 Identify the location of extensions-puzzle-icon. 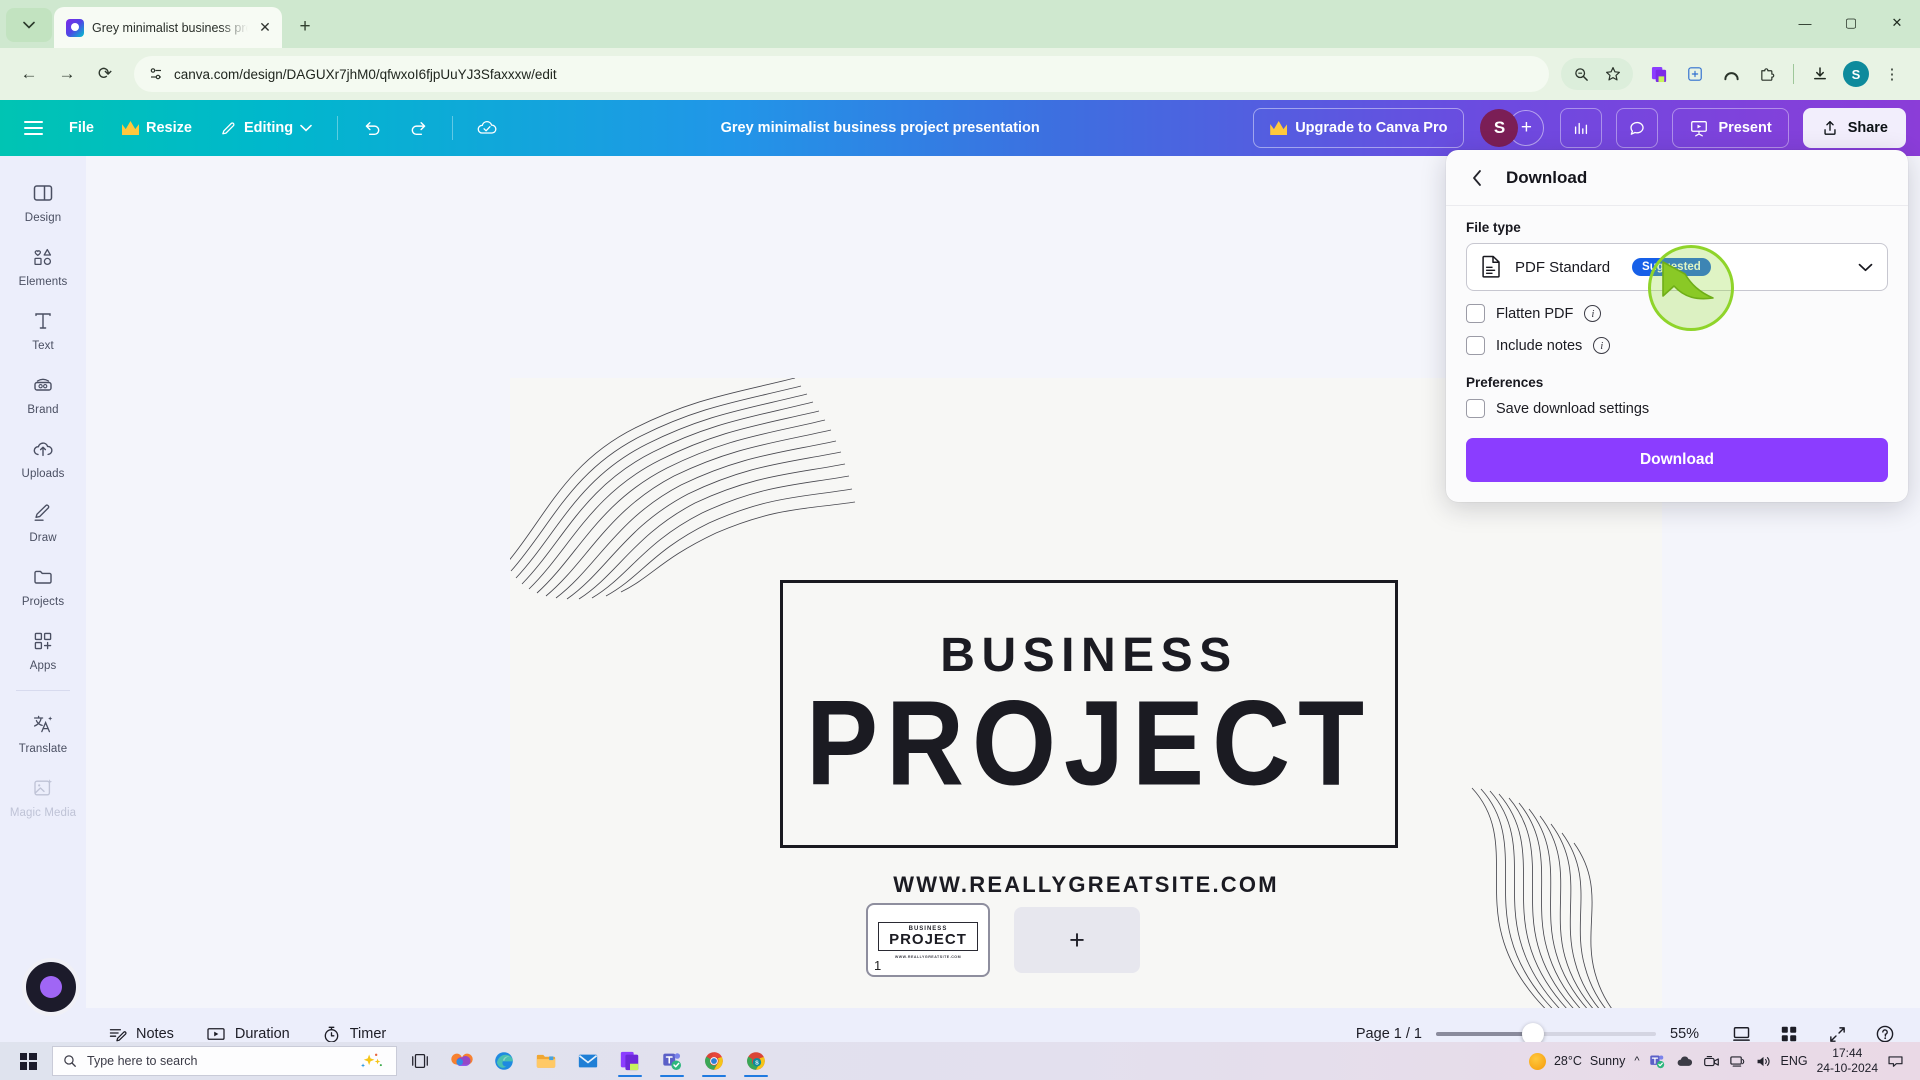
(1767, 74).